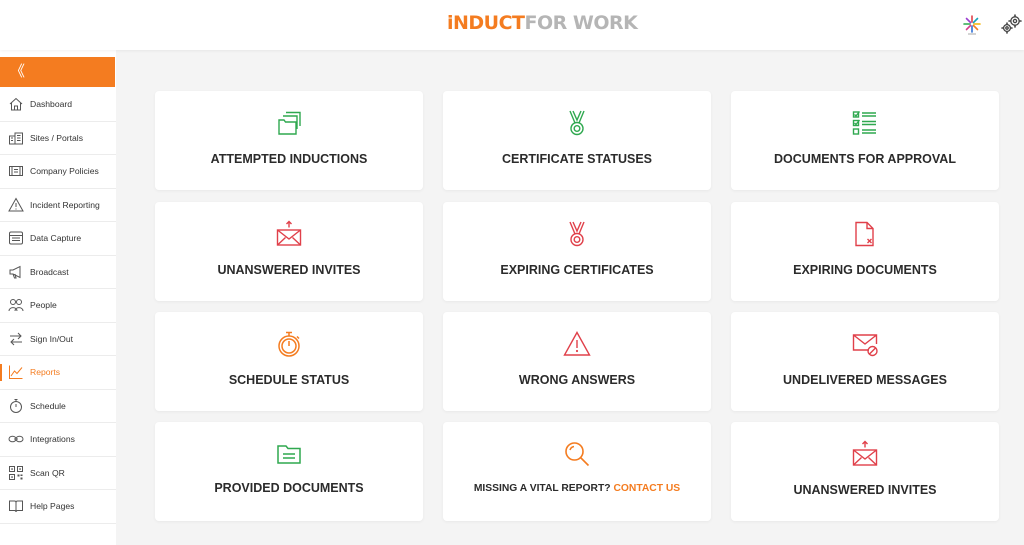 The height and width of the screenshot is (545, 1024). I want to click on card-undelivered-messages: UNDELIVERED MESSAGES, so click(865, 361).